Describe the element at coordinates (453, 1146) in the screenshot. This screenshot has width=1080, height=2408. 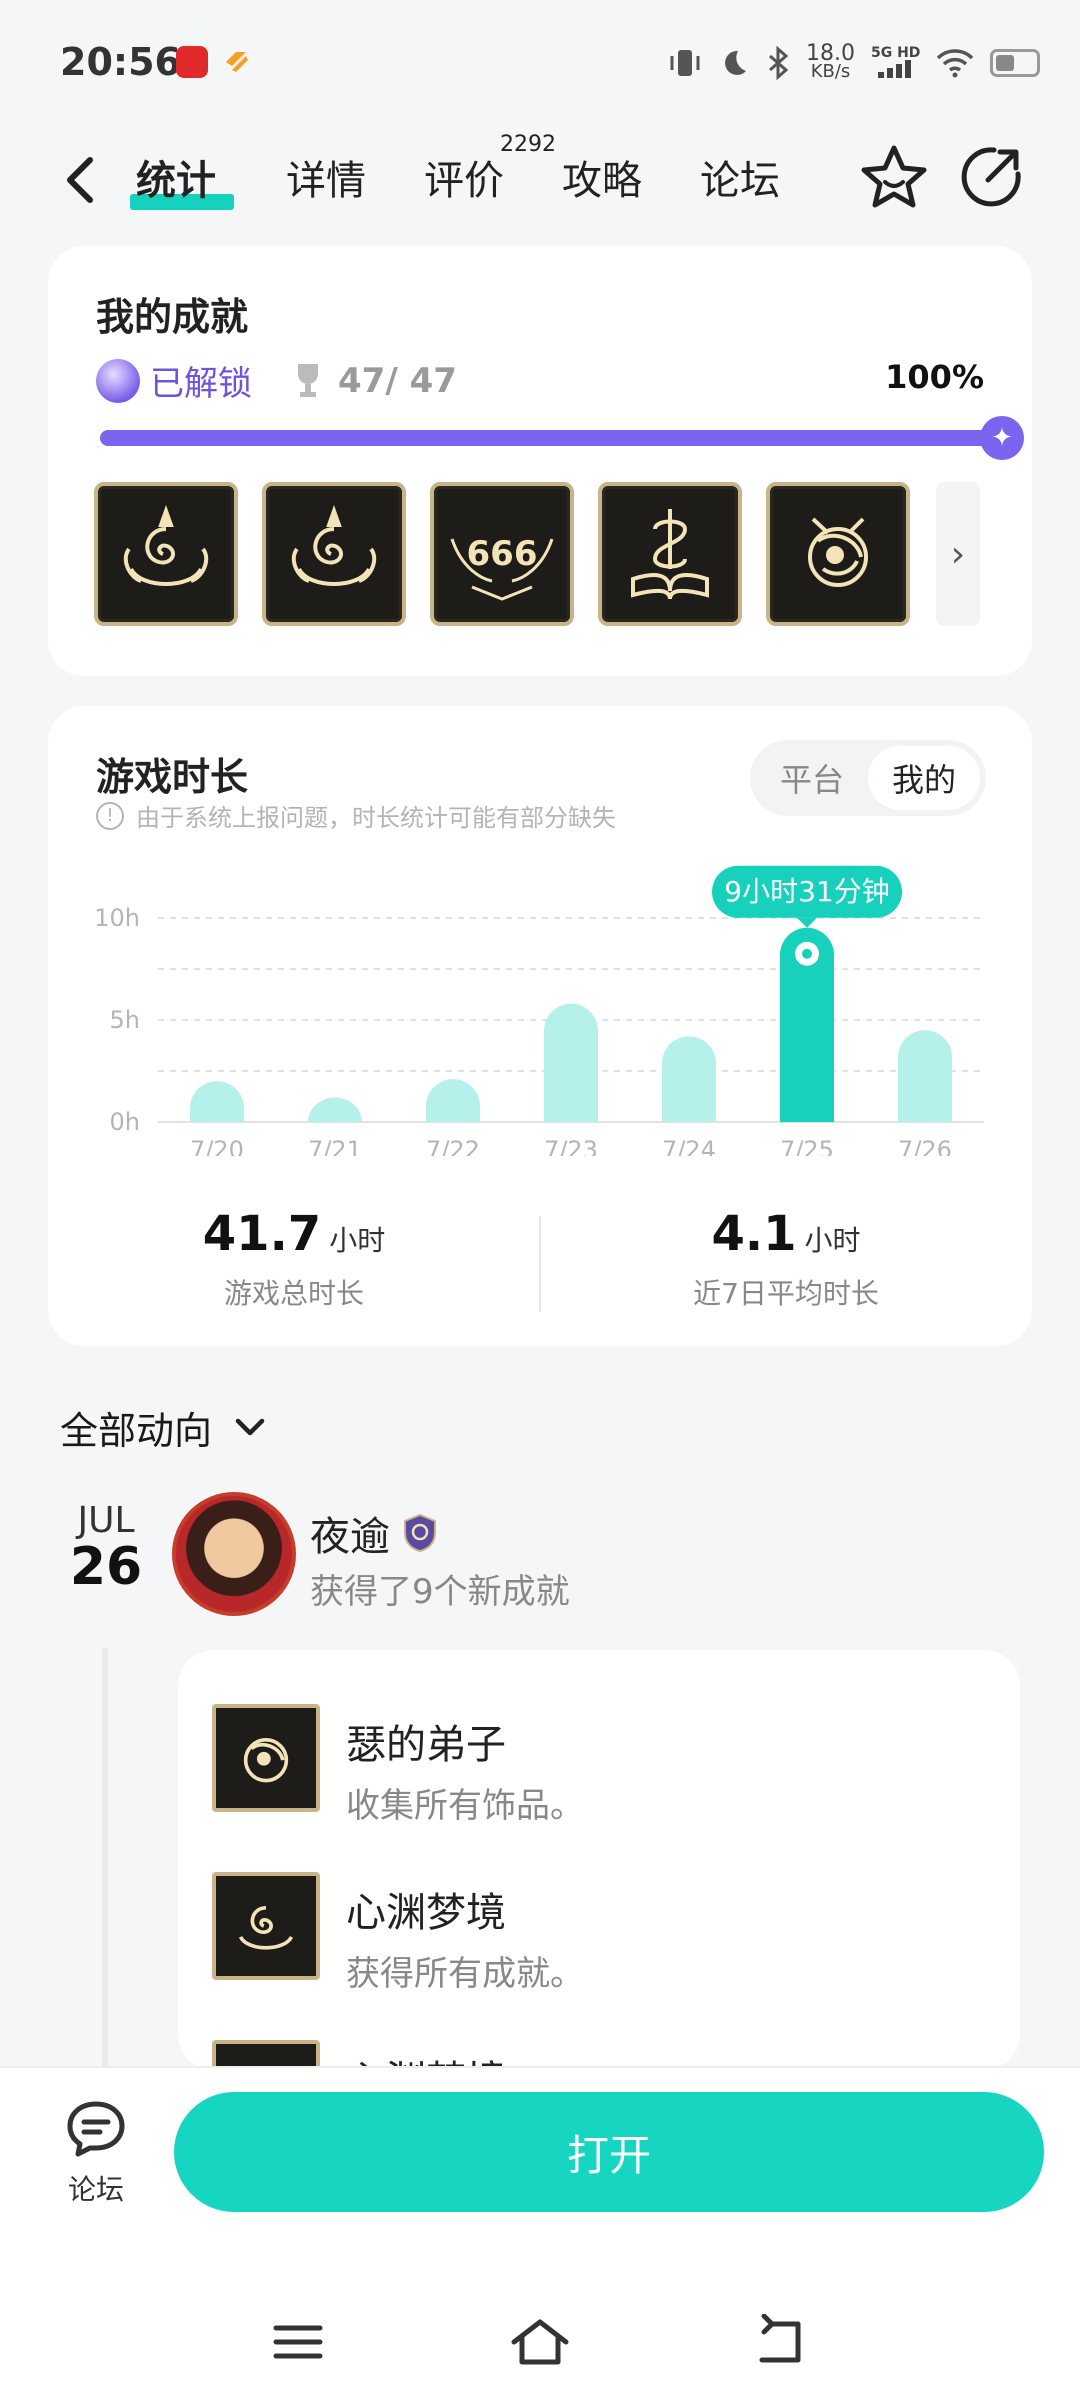
I see `chart-xtick-label: 7/22` at that location.